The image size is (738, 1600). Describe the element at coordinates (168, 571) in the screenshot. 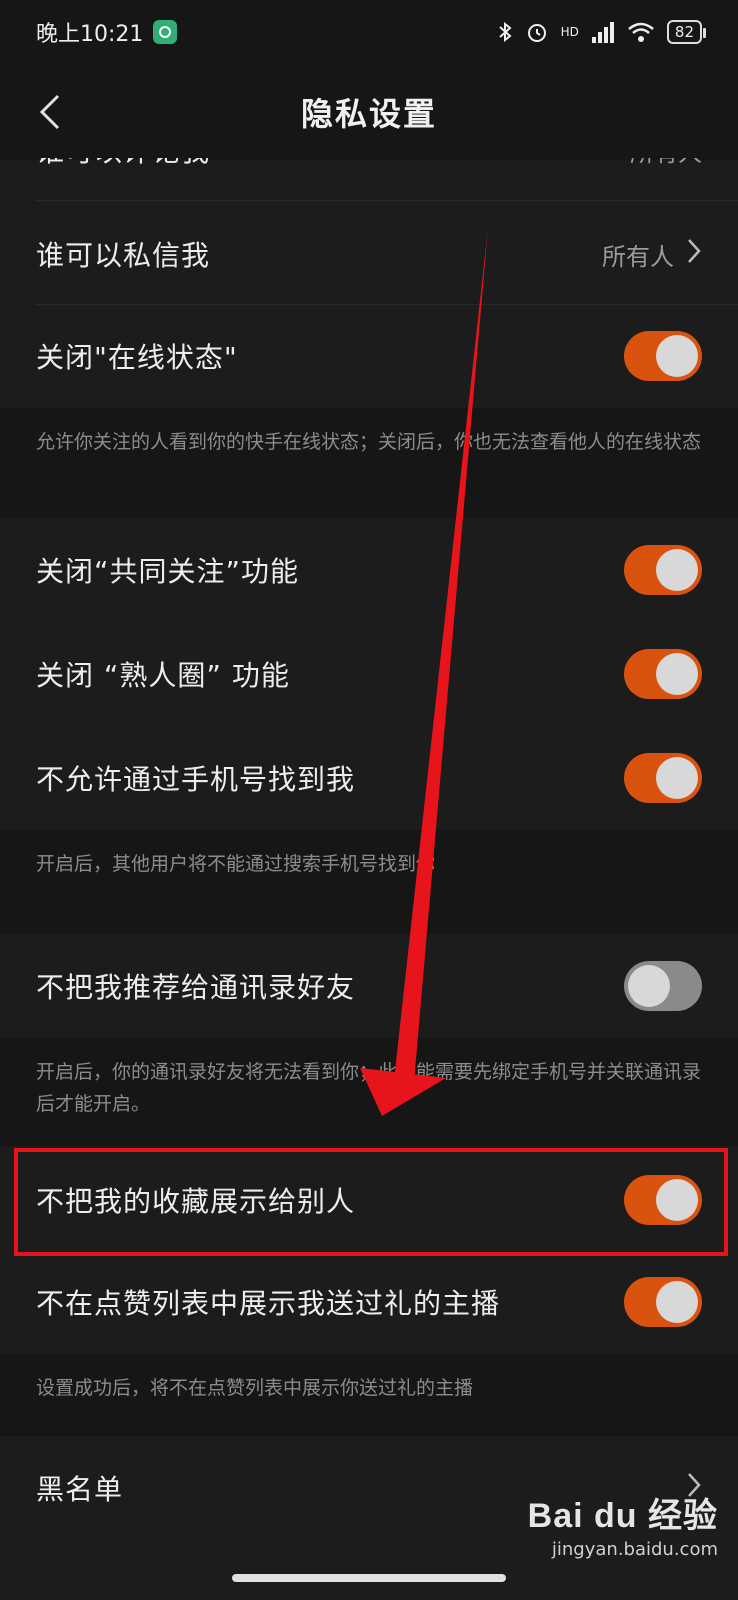

I see `setting-label: 关闭“共同关注”功能` at that location.